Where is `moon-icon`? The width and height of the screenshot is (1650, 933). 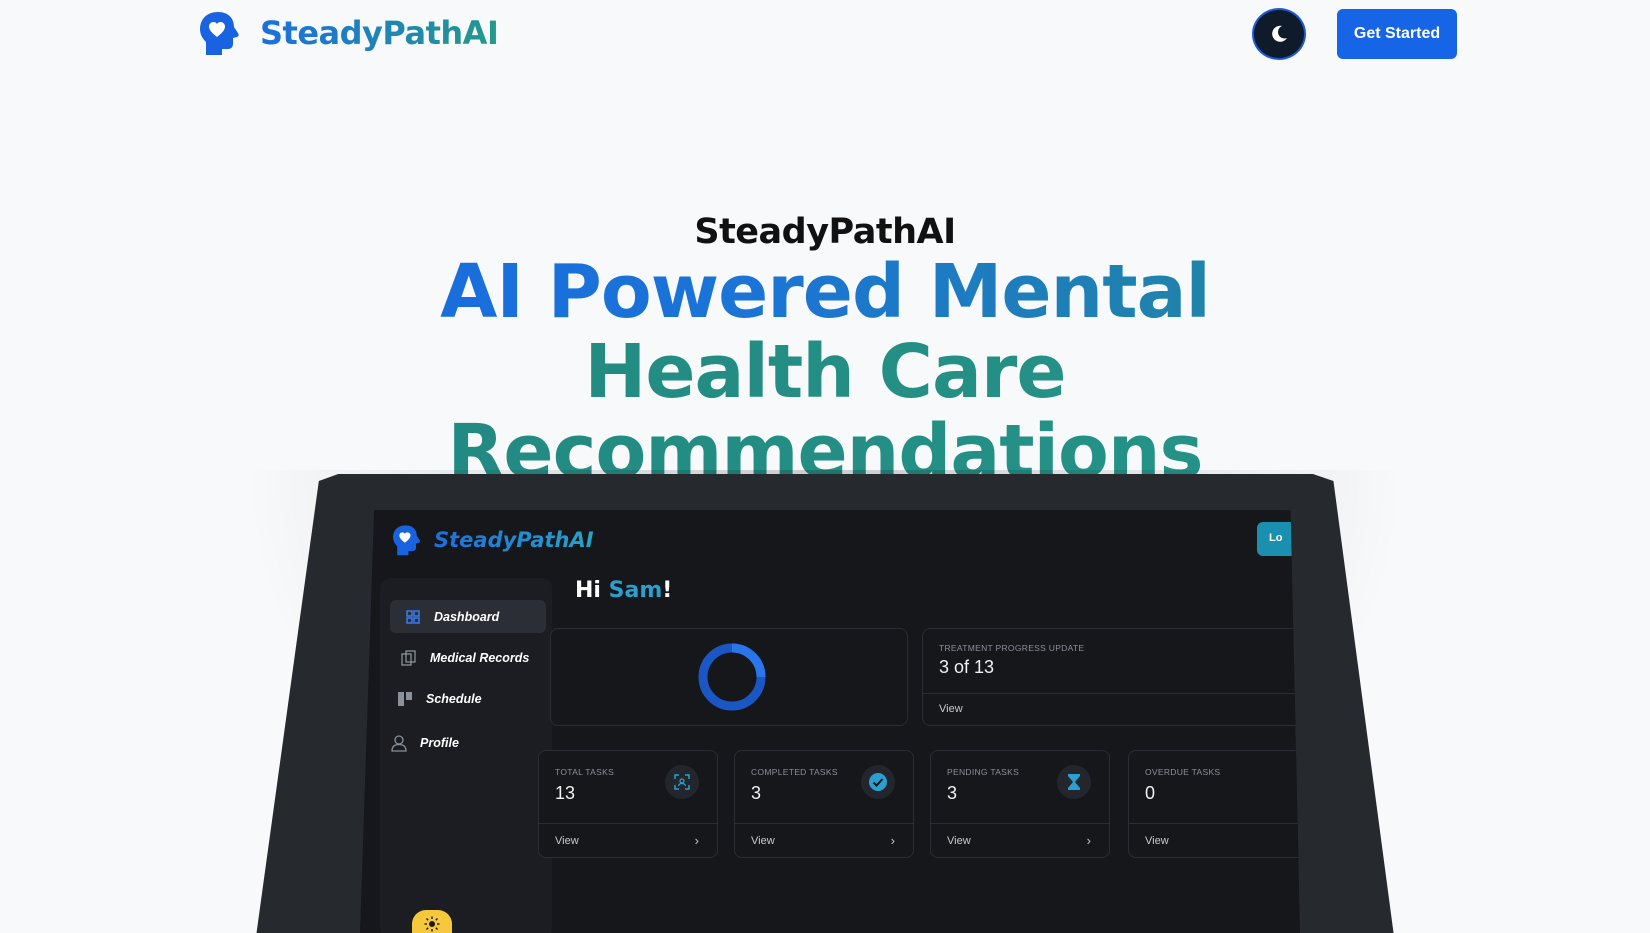
moon-icon is located at coordinates (1279, 33).